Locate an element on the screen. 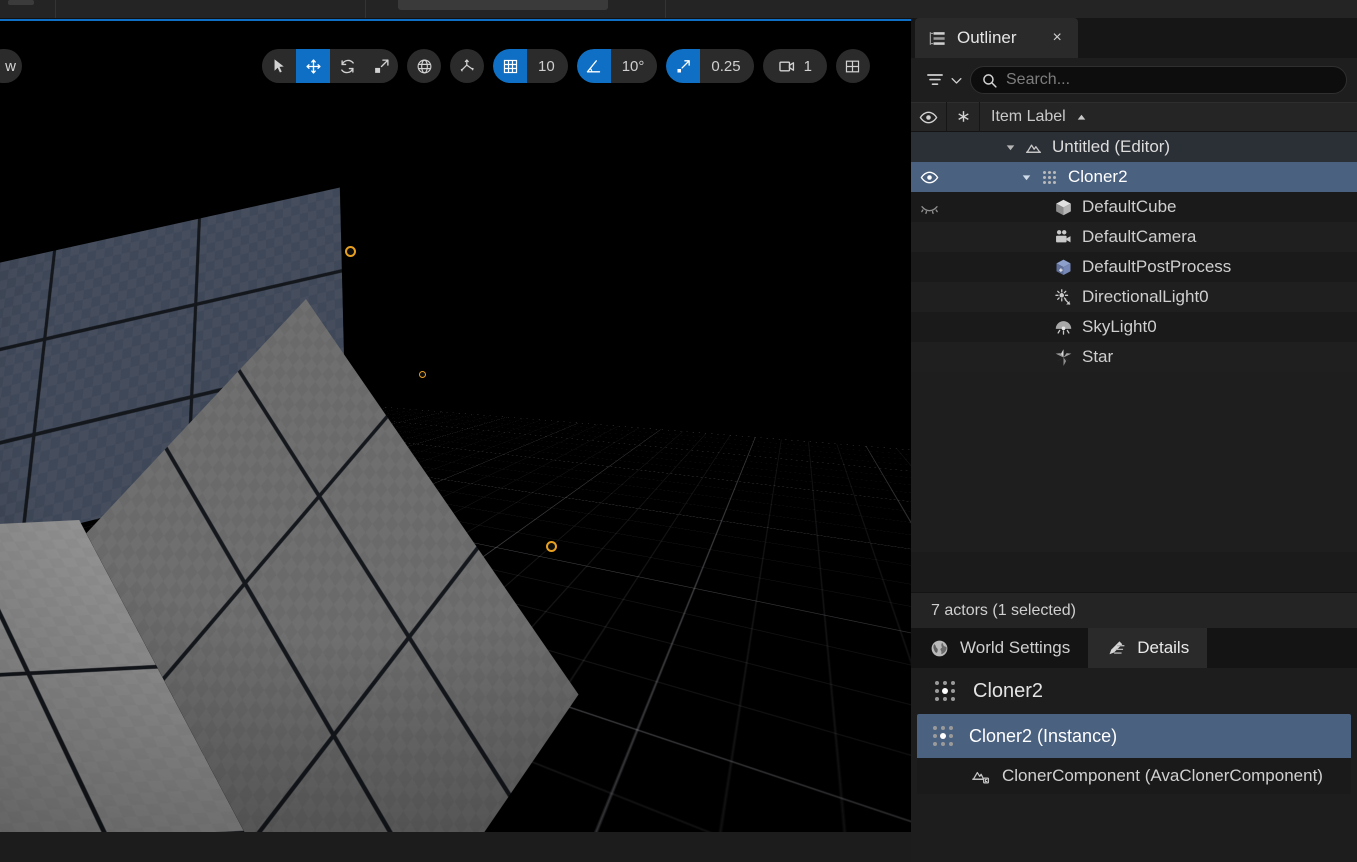 Image resolution: width=1357 pixels, height=862 pixels. angle-snap-value: 10° is located at coordinates (634, 66).